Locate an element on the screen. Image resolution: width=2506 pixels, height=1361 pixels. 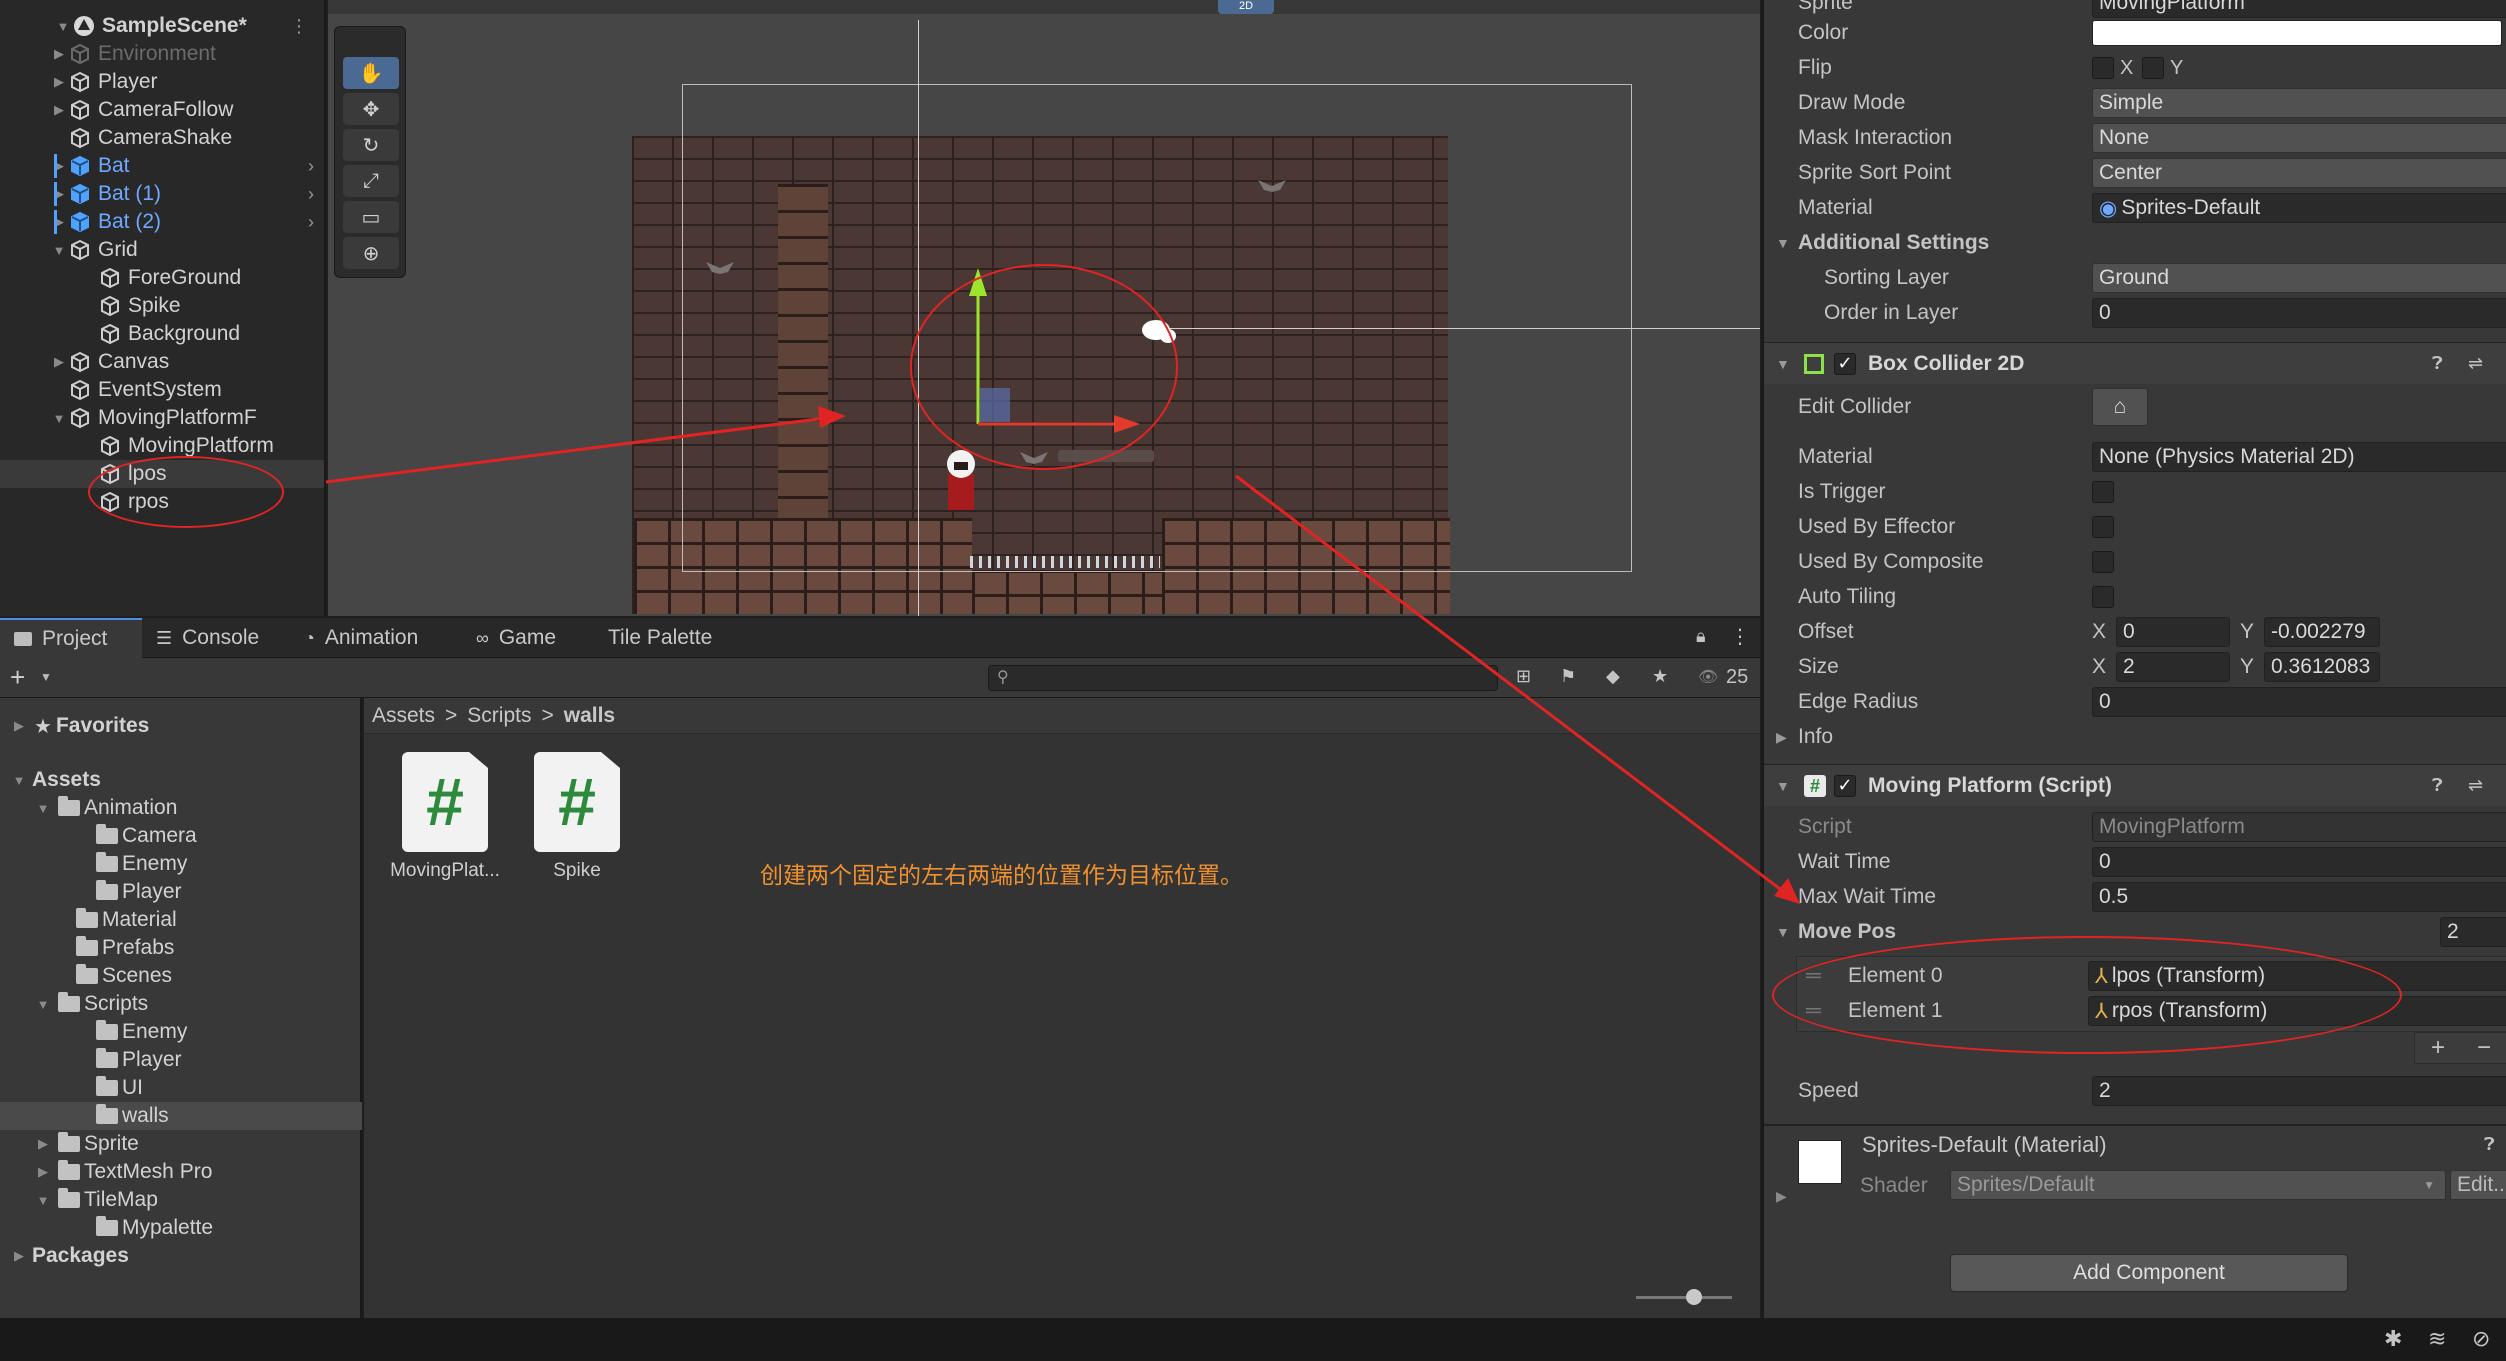
lighting-icon: ⊘ is located at coordinates (2481, 1339).